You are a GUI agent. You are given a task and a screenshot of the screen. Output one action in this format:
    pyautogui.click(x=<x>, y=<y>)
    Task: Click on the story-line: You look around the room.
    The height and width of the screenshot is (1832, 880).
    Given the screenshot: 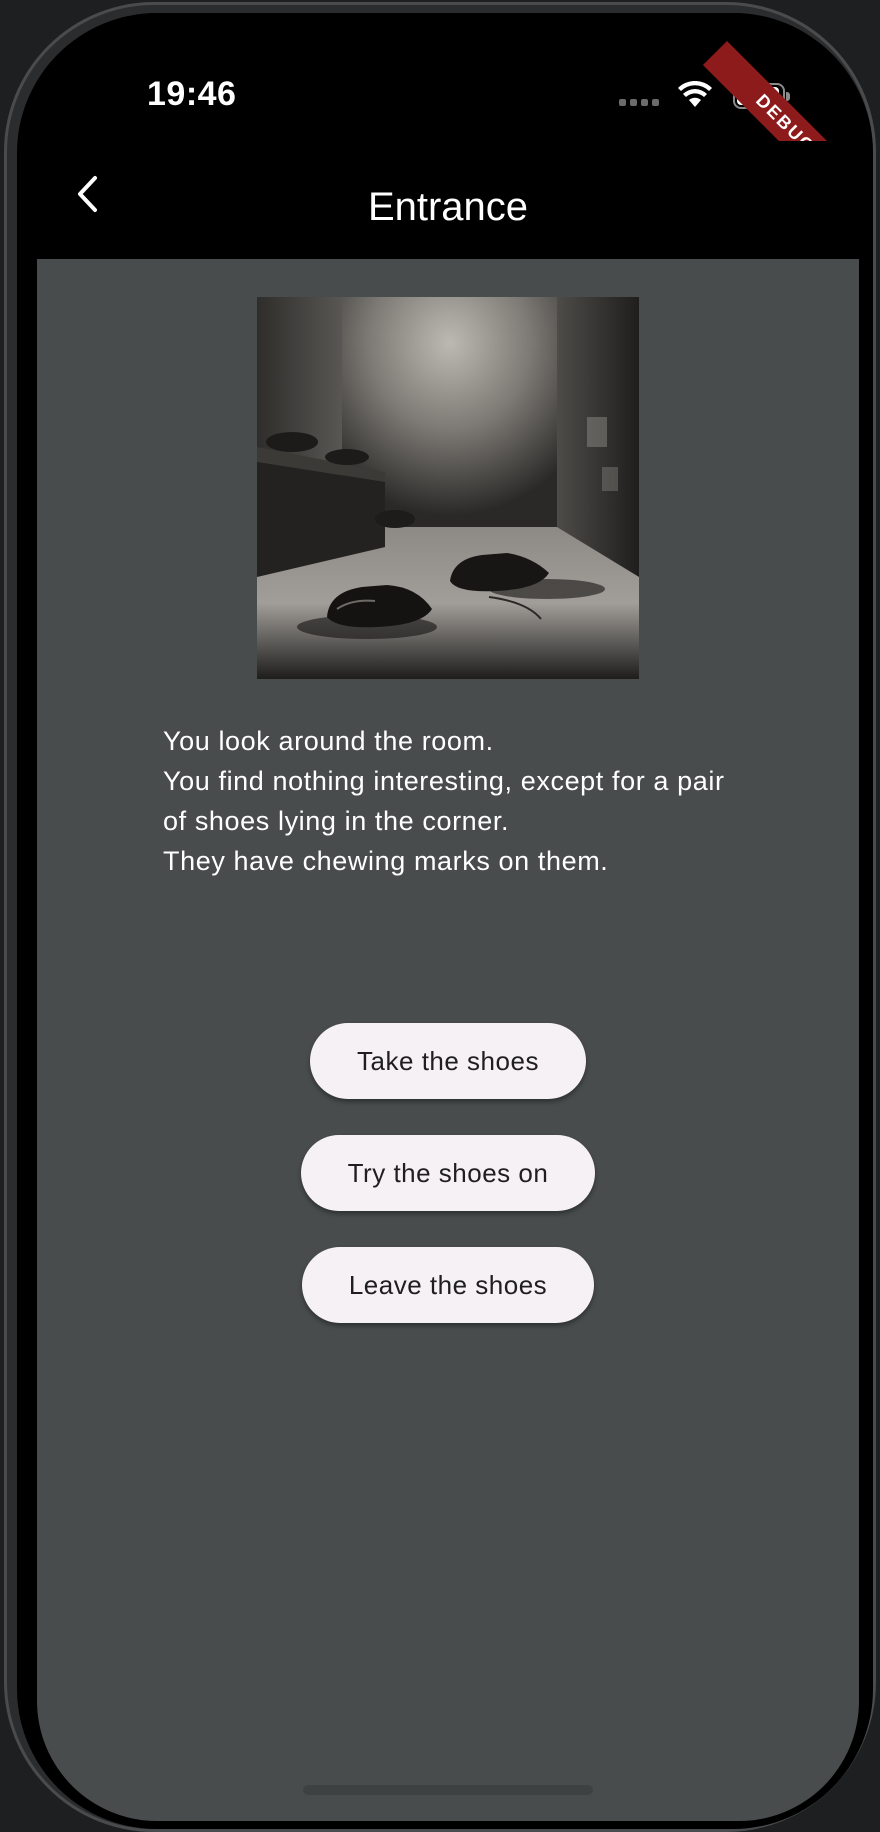 What is the action you would take?
    pyautogui.click(x=328, y=741)
    